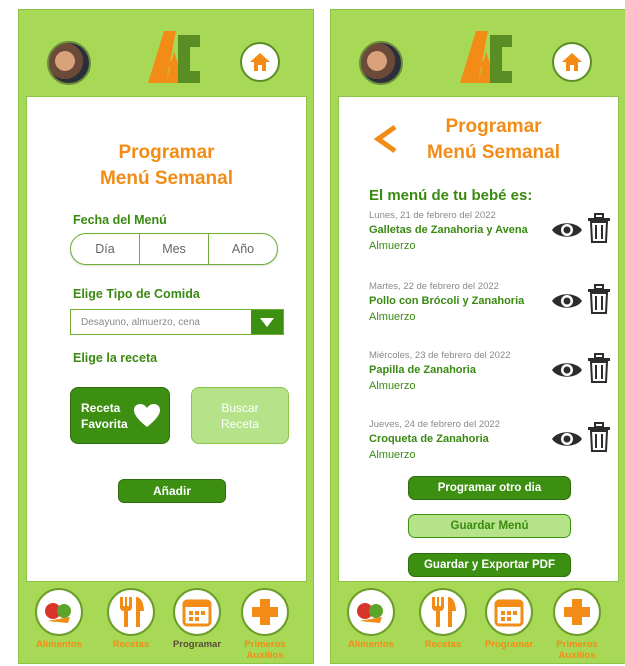 The height and width of the screenshot is (666, 625). I want to click on schedule-other-day-button: Programar otro dia, so click(489, 488).